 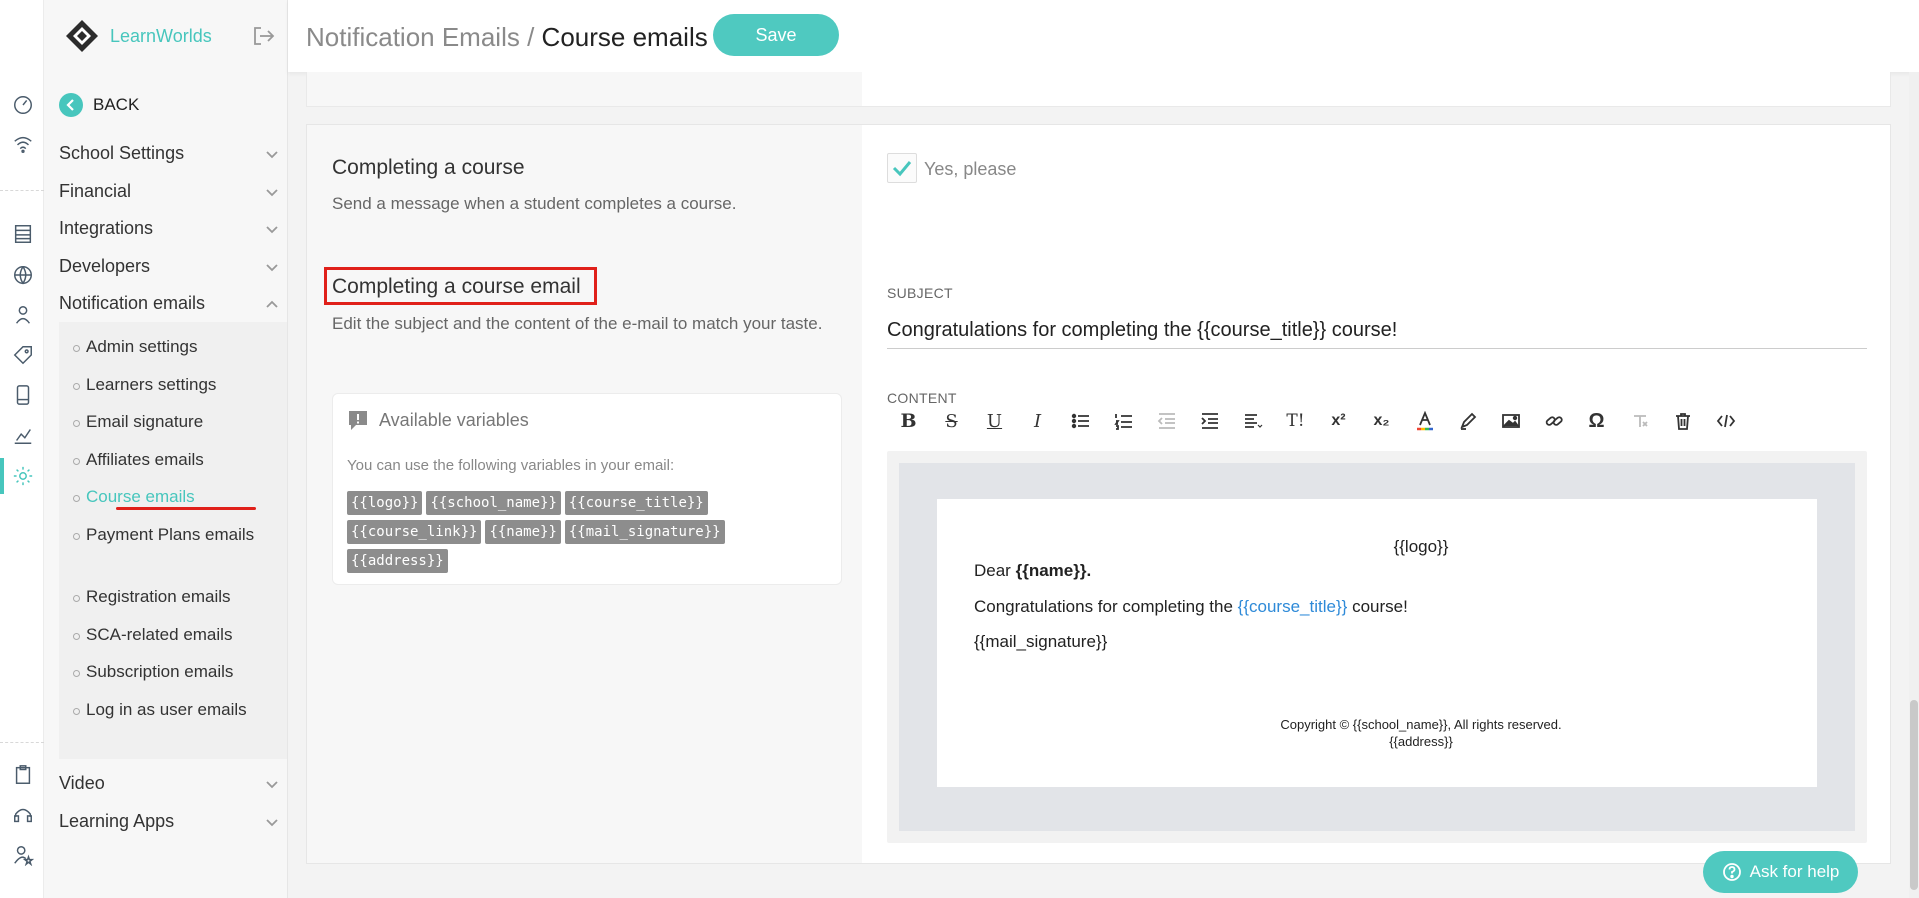 What do you see at coordinates (174, 597) in the screenshot?
I see `sub-registration-emails: Registration emails` at bounding box center [174, 597].